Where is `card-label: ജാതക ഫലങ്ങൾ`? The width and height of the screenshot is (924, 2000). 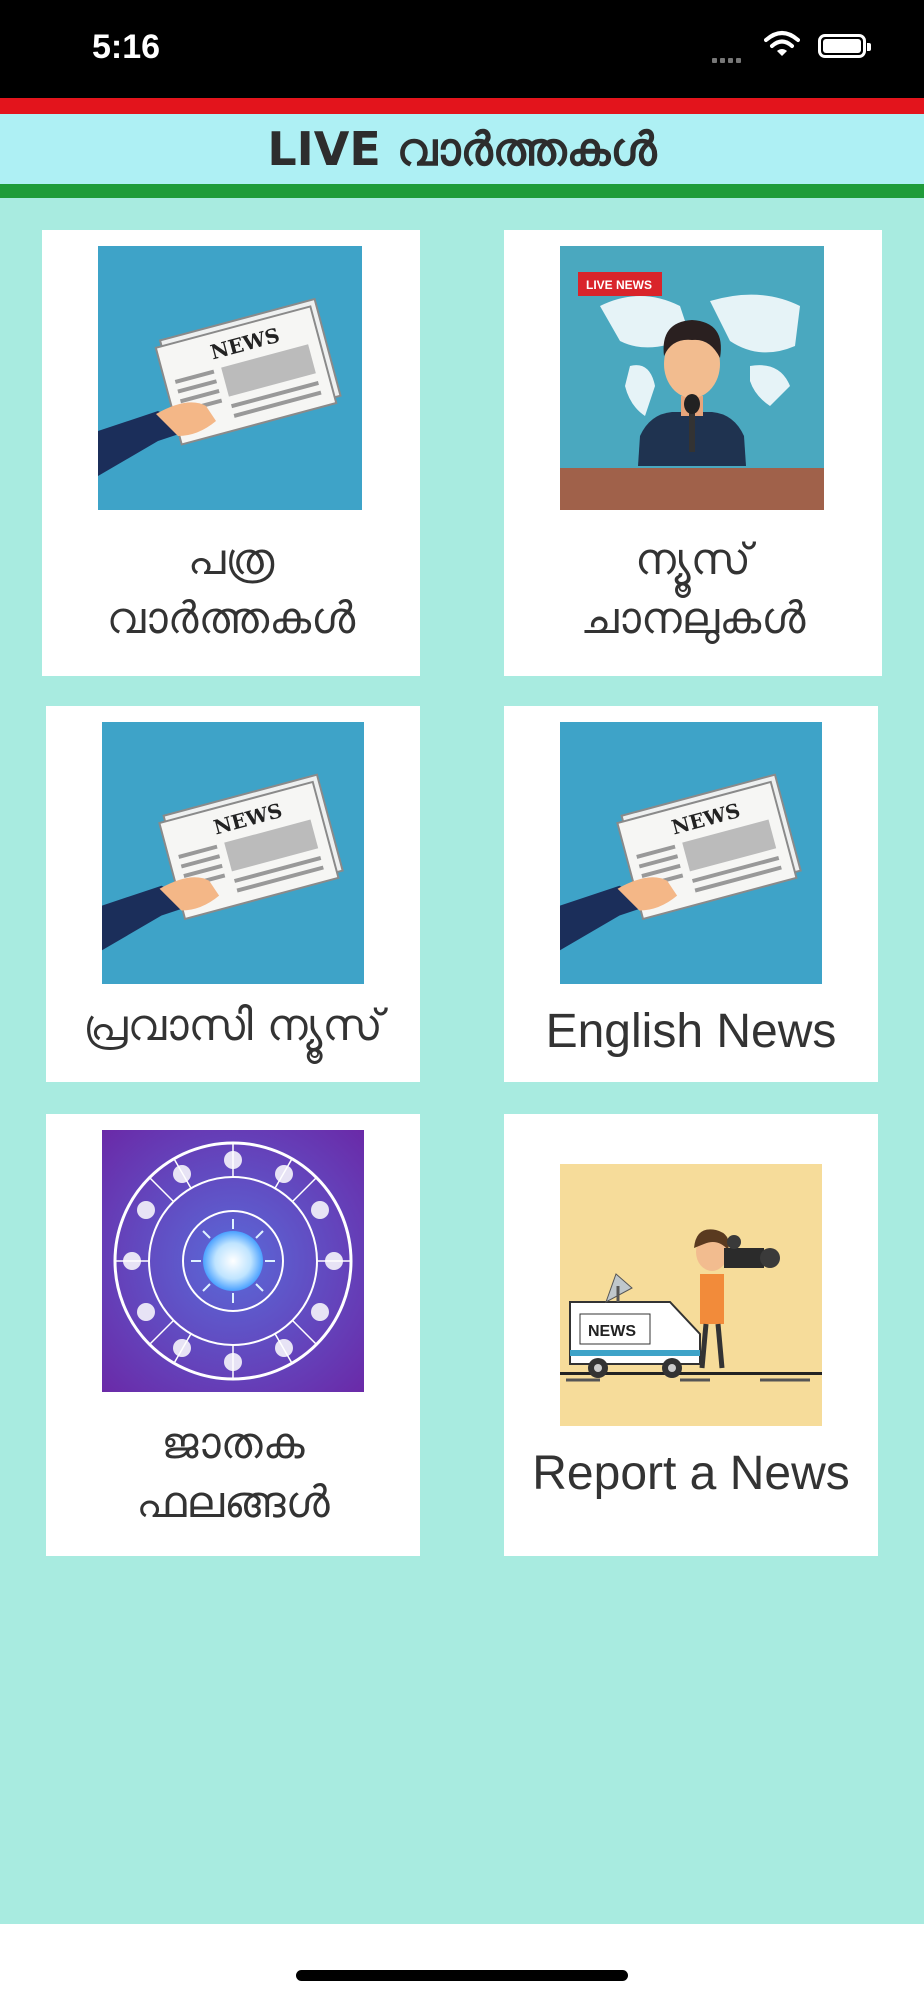
card-label: ജാതക ഫലങ്ങൾ is located at coordinates (233, 1473).